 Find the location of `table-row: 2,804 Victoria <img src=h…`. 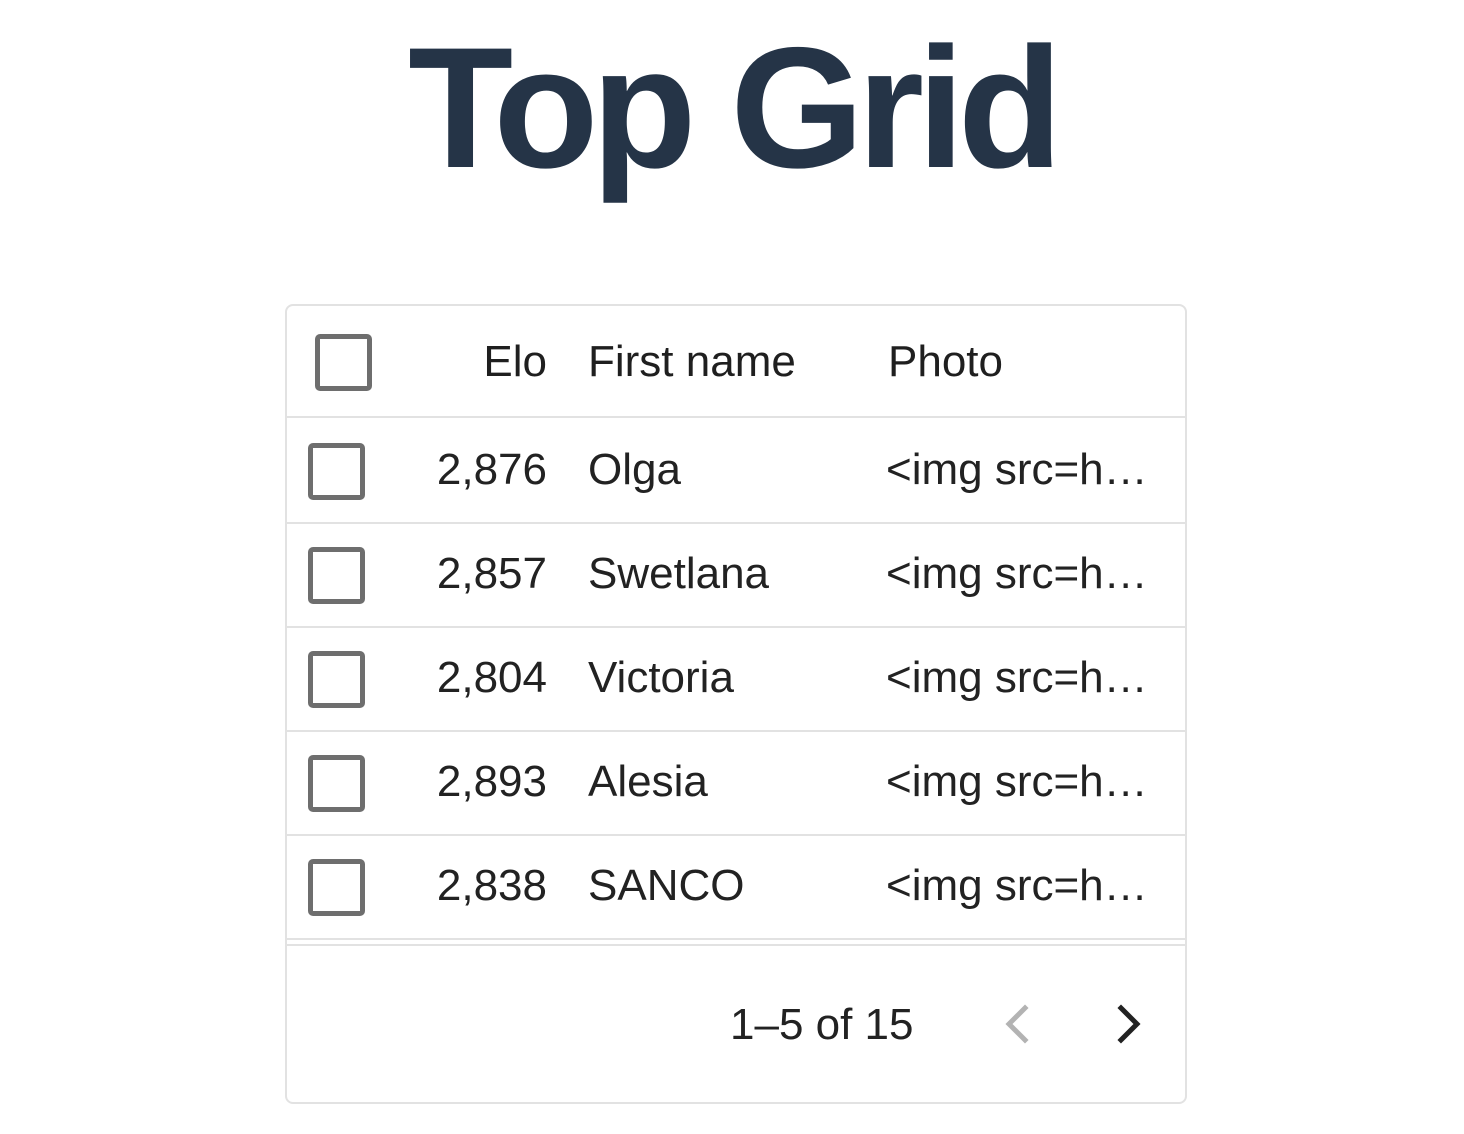

table-row: 2,804 Victoria <img src=h… is located at coordinates (736, 680).